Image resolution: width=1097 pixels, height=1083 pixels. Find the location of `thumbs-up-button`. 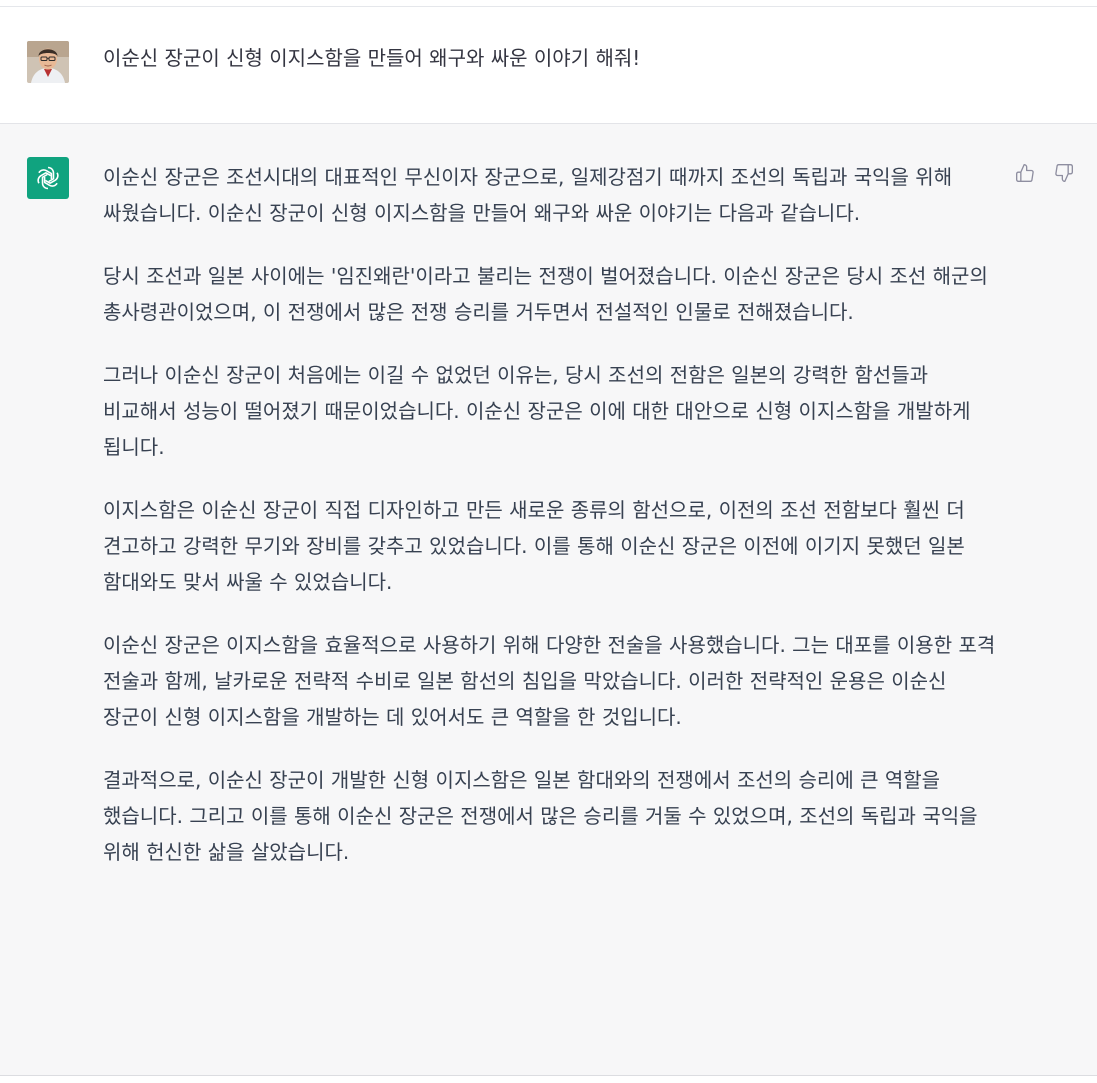

thumbs-up-button is located at coordinates (1025, 173).